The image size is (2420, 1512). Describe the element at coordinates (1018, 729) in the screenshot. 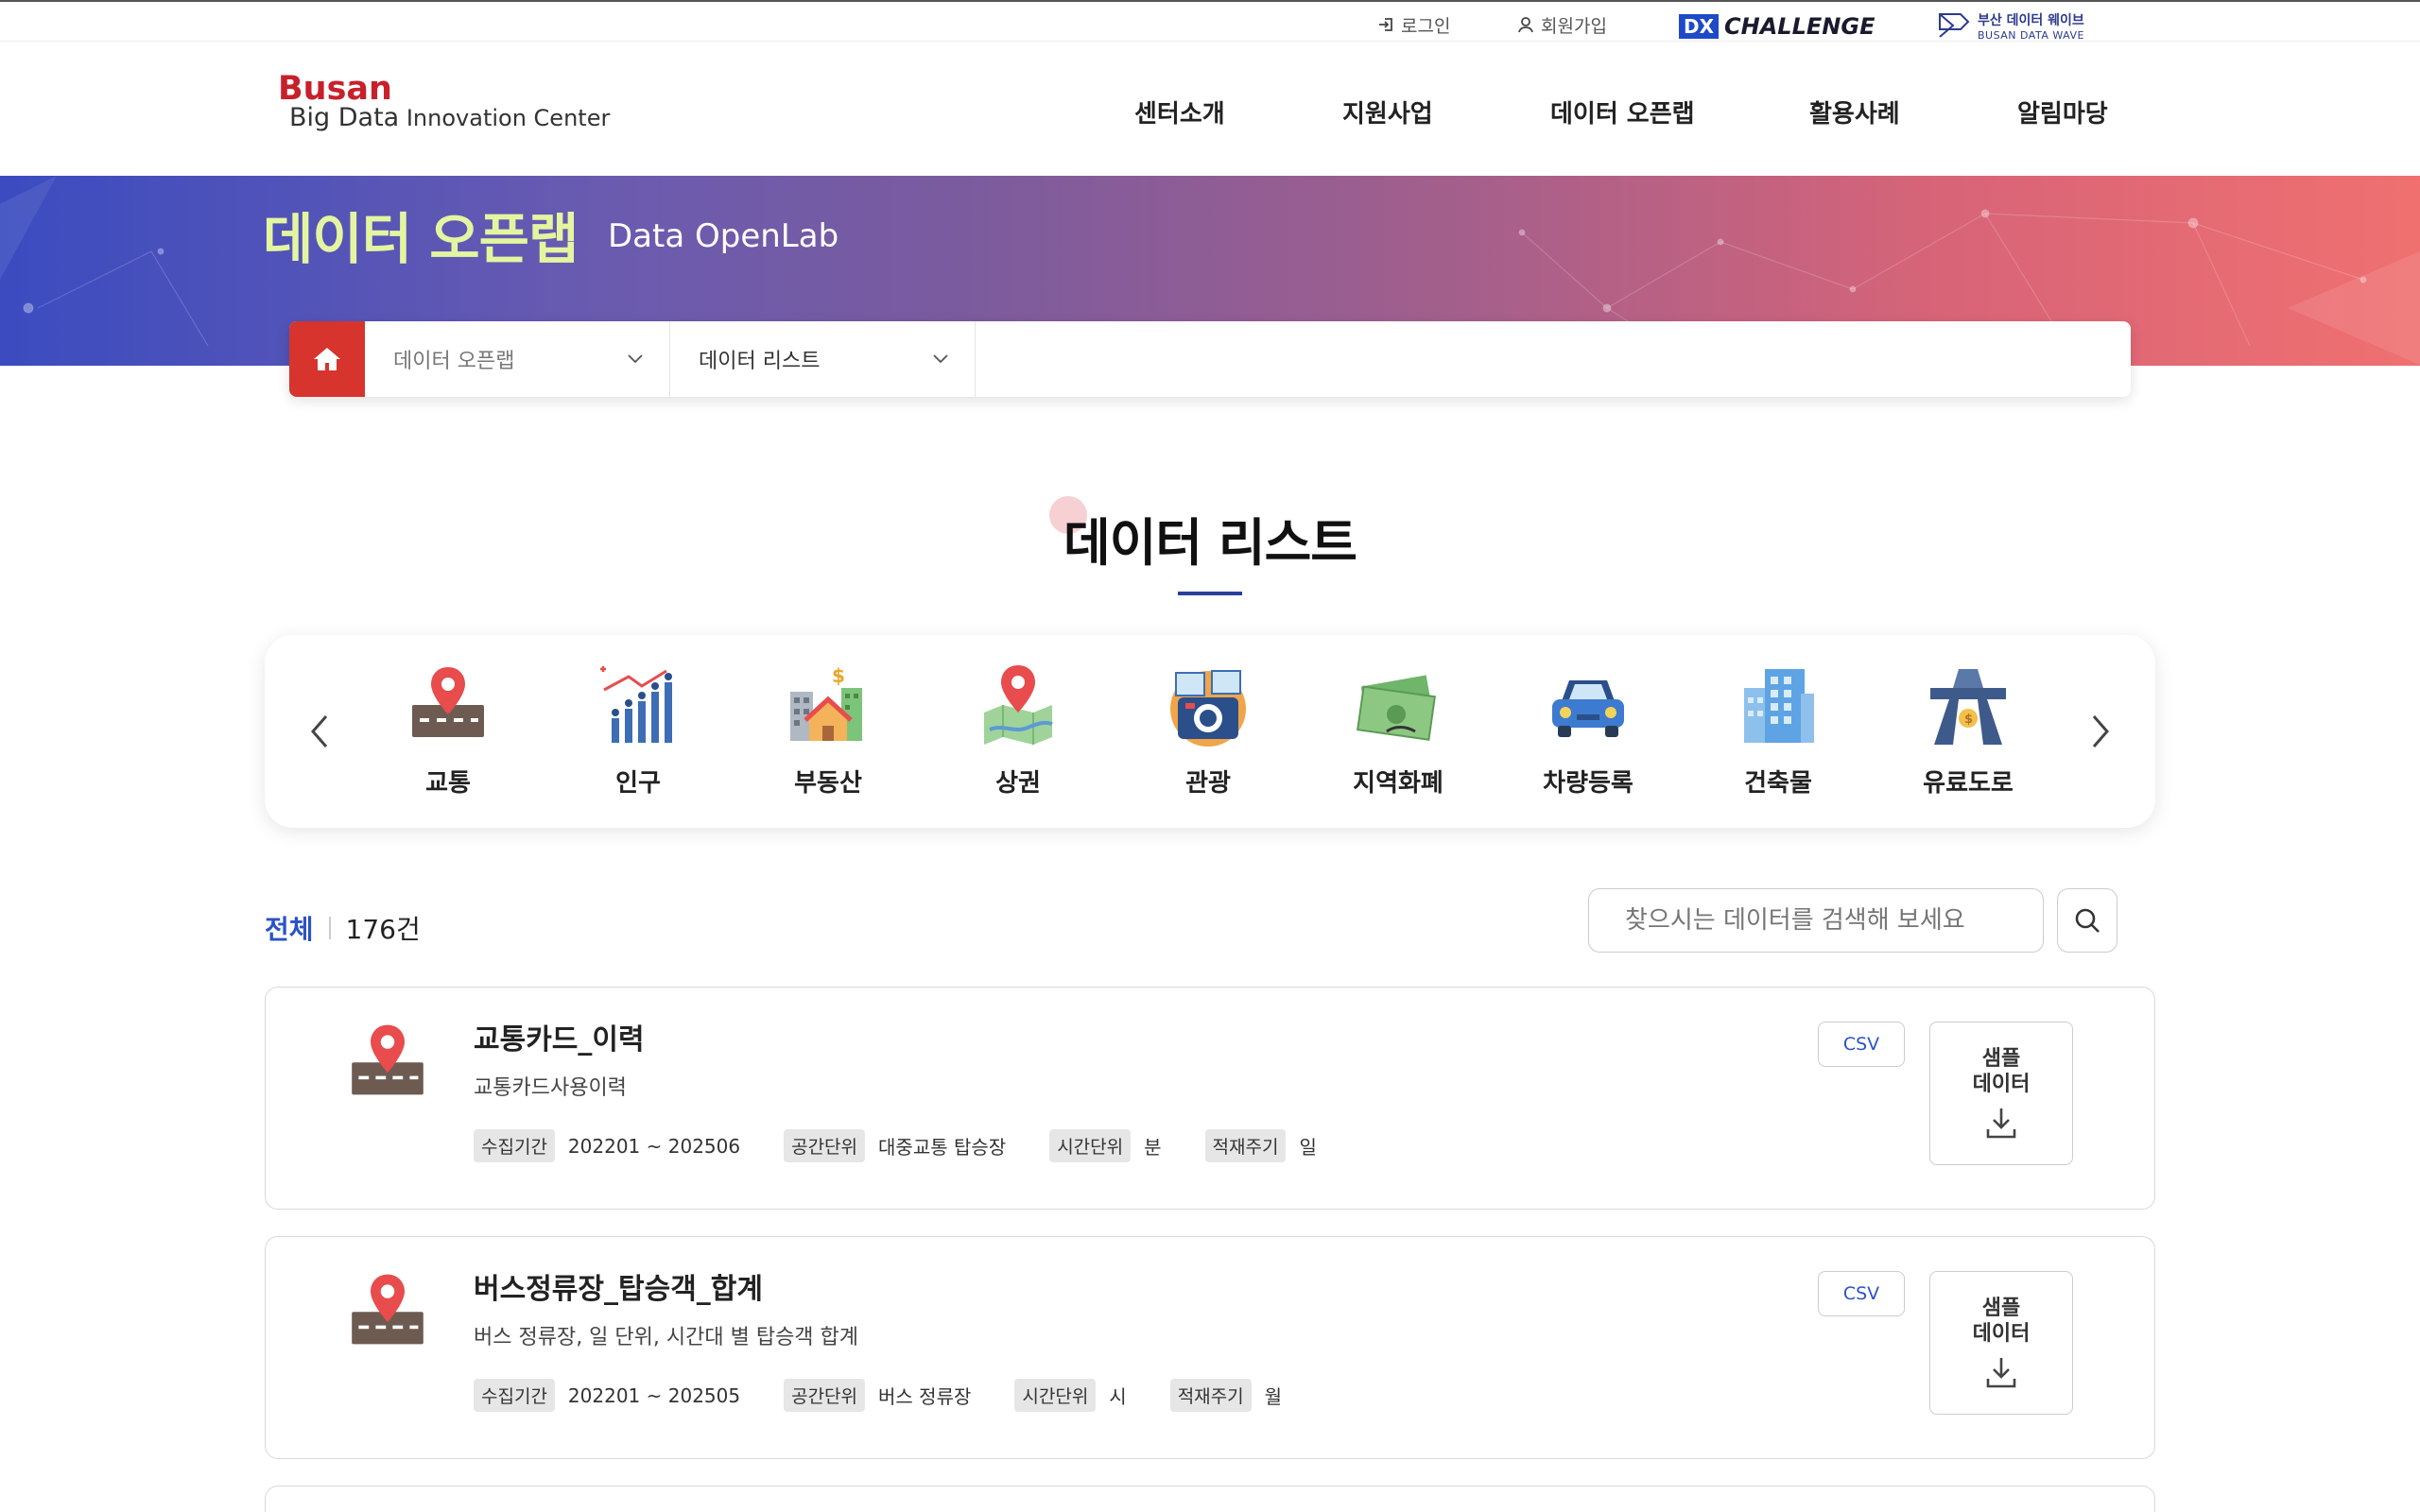

I see `category-commercial: 상권` at that location.